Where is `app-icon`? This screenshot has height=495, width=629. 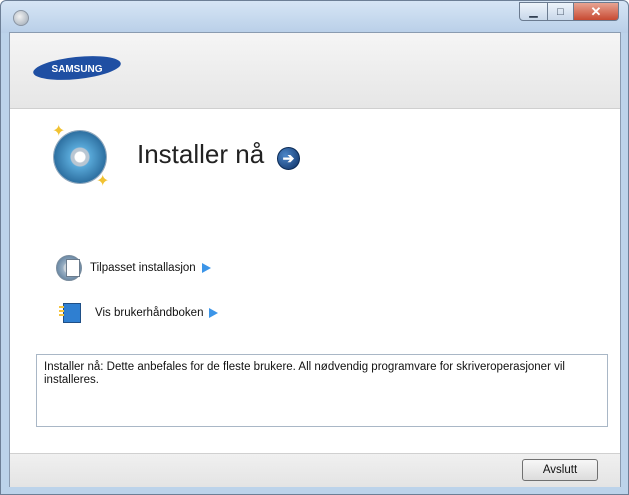 app-icon is located at coordinates (21, 18).